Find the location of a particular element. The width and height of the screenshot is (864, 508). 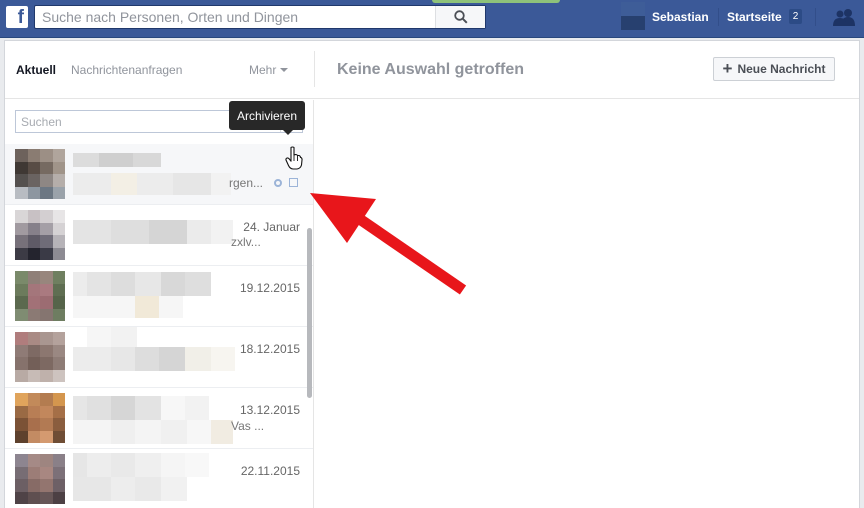

header-divider is located at coordinates (314, 69).